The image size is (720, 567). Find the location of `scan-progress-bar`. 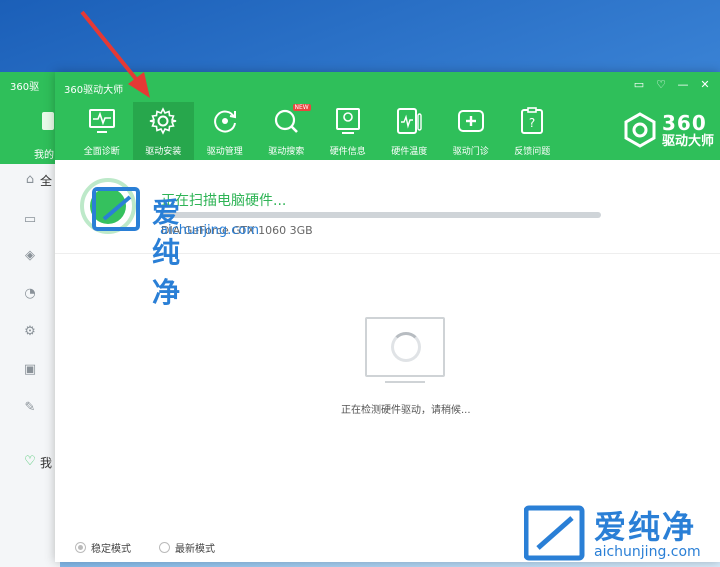

scan-progress-bar is located at coordinates (381, 215).